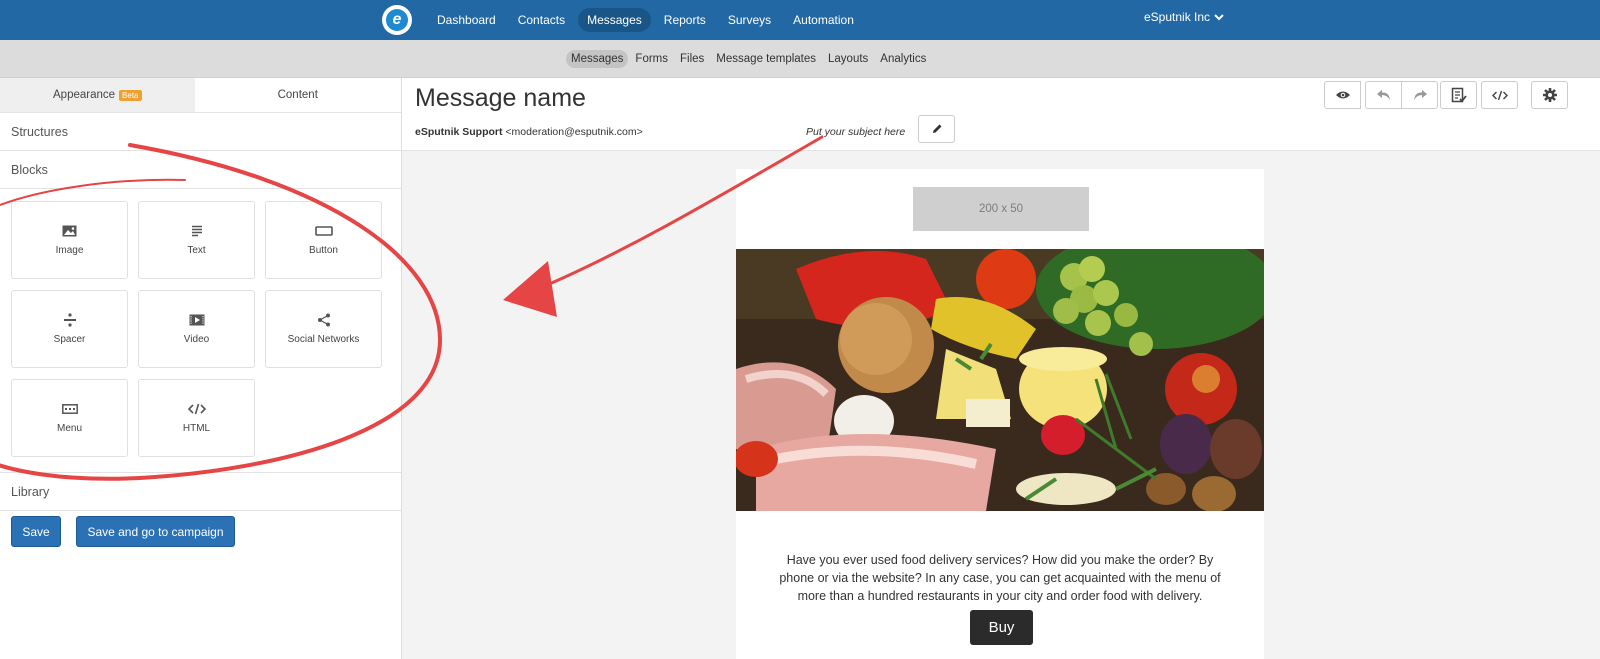 The image size is (1600, 659). Describe the element at coordinates (200, 170) in the screenshot. I see `section-blocks: Blocks` at that location.